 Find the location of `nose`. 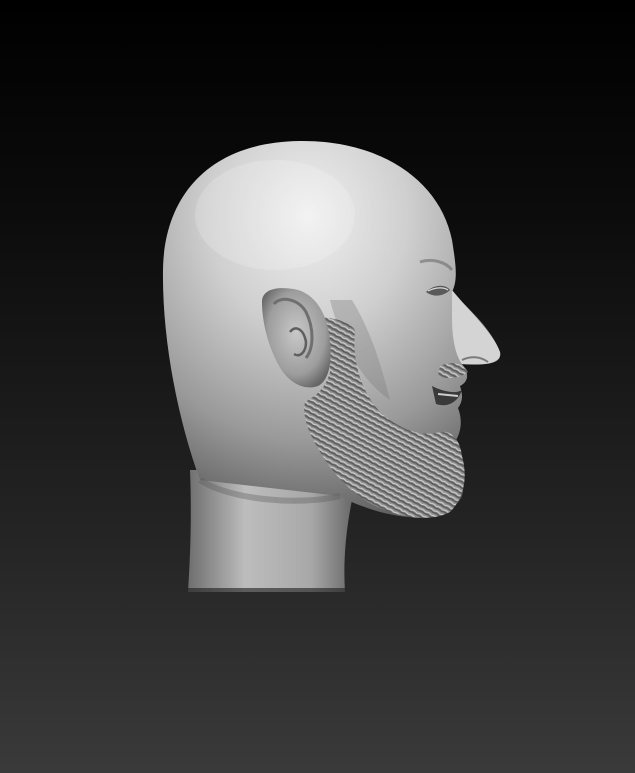

nose is located at coordinates (476, 327).